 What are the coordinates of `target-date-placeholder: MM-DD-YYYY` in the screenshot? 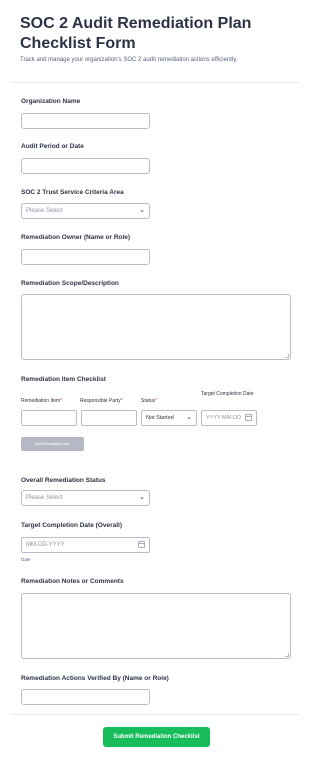 It's located at (45, 545).